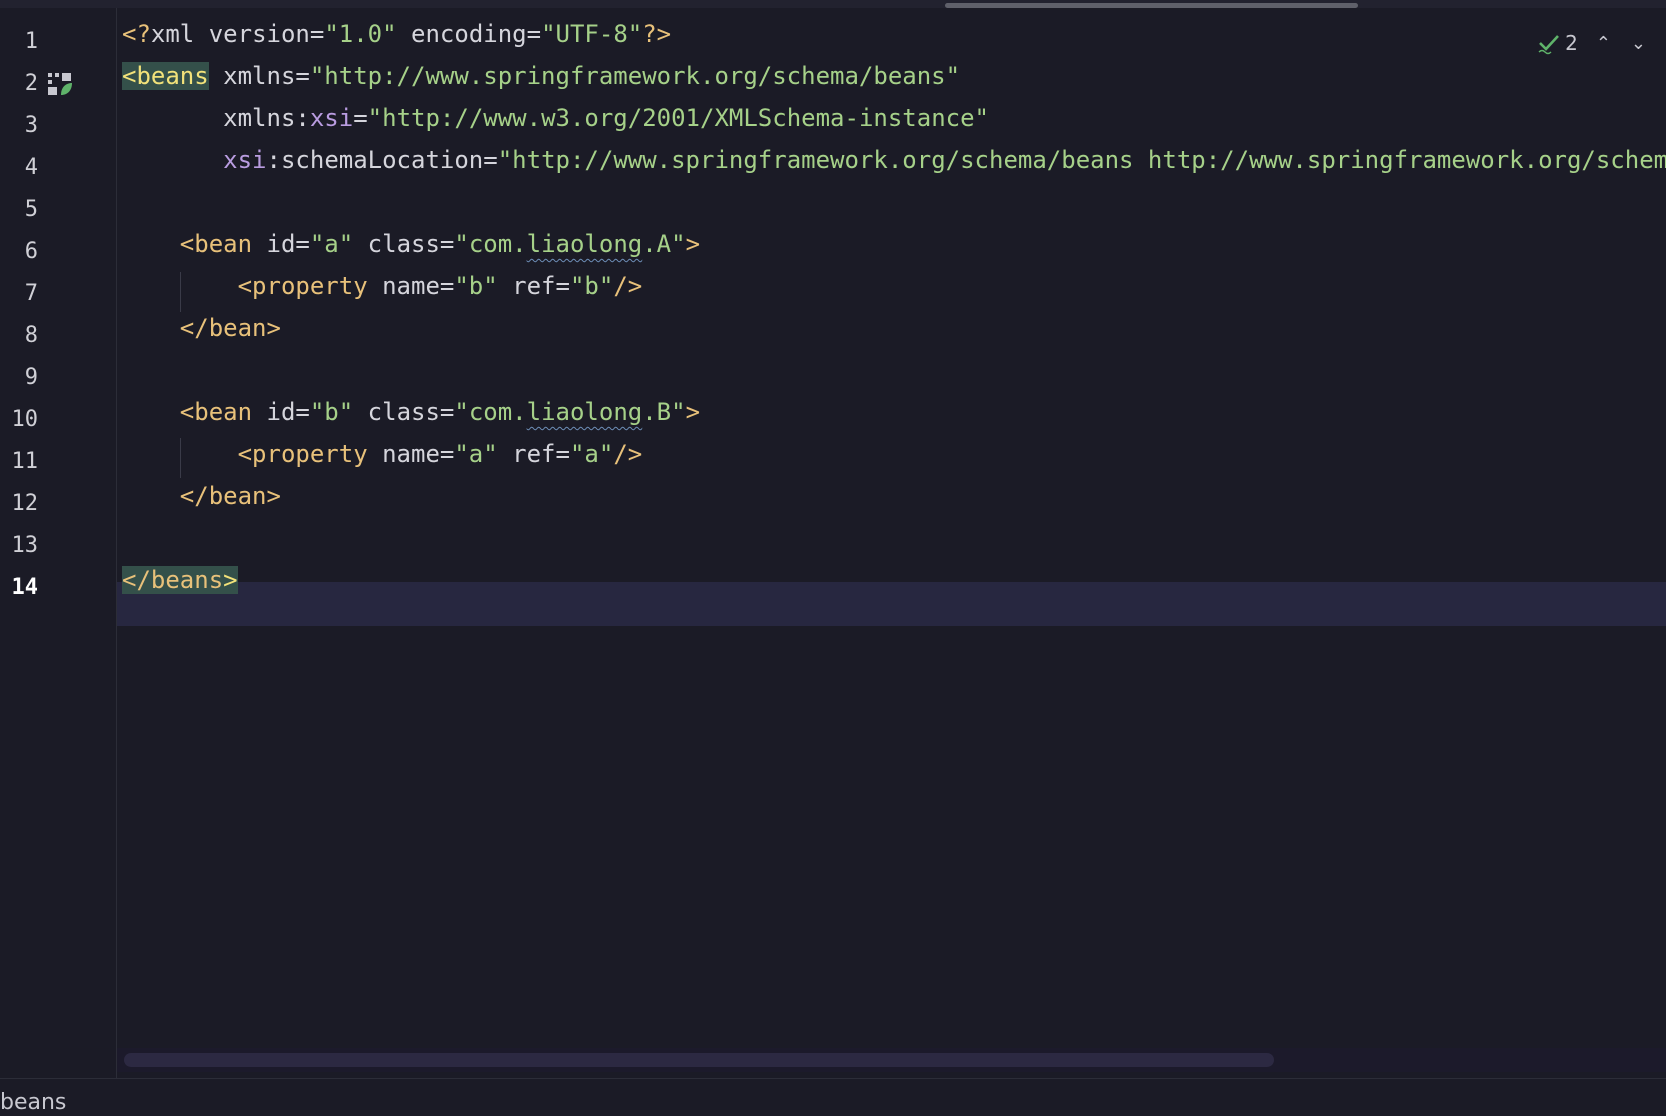  What do you see at coordinates (31, 83) in the screenshot?
I see `line-number: 2` at bounding box center [31, 83].